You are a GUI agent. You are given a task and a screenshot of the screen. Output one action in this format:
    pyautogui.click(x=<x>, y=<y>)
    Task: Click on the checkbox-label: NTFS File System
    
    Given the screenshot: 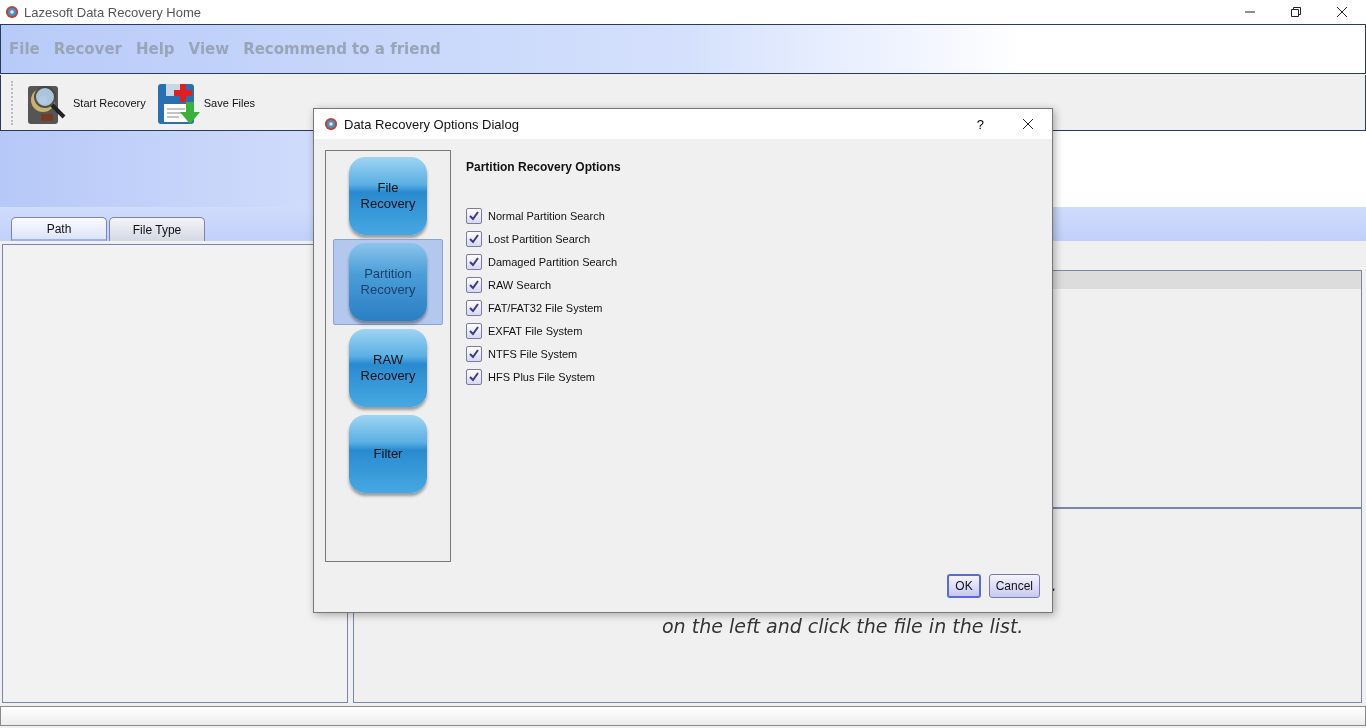 What is the action you would take?
    pyautogui.click(x=533, y=354)
    